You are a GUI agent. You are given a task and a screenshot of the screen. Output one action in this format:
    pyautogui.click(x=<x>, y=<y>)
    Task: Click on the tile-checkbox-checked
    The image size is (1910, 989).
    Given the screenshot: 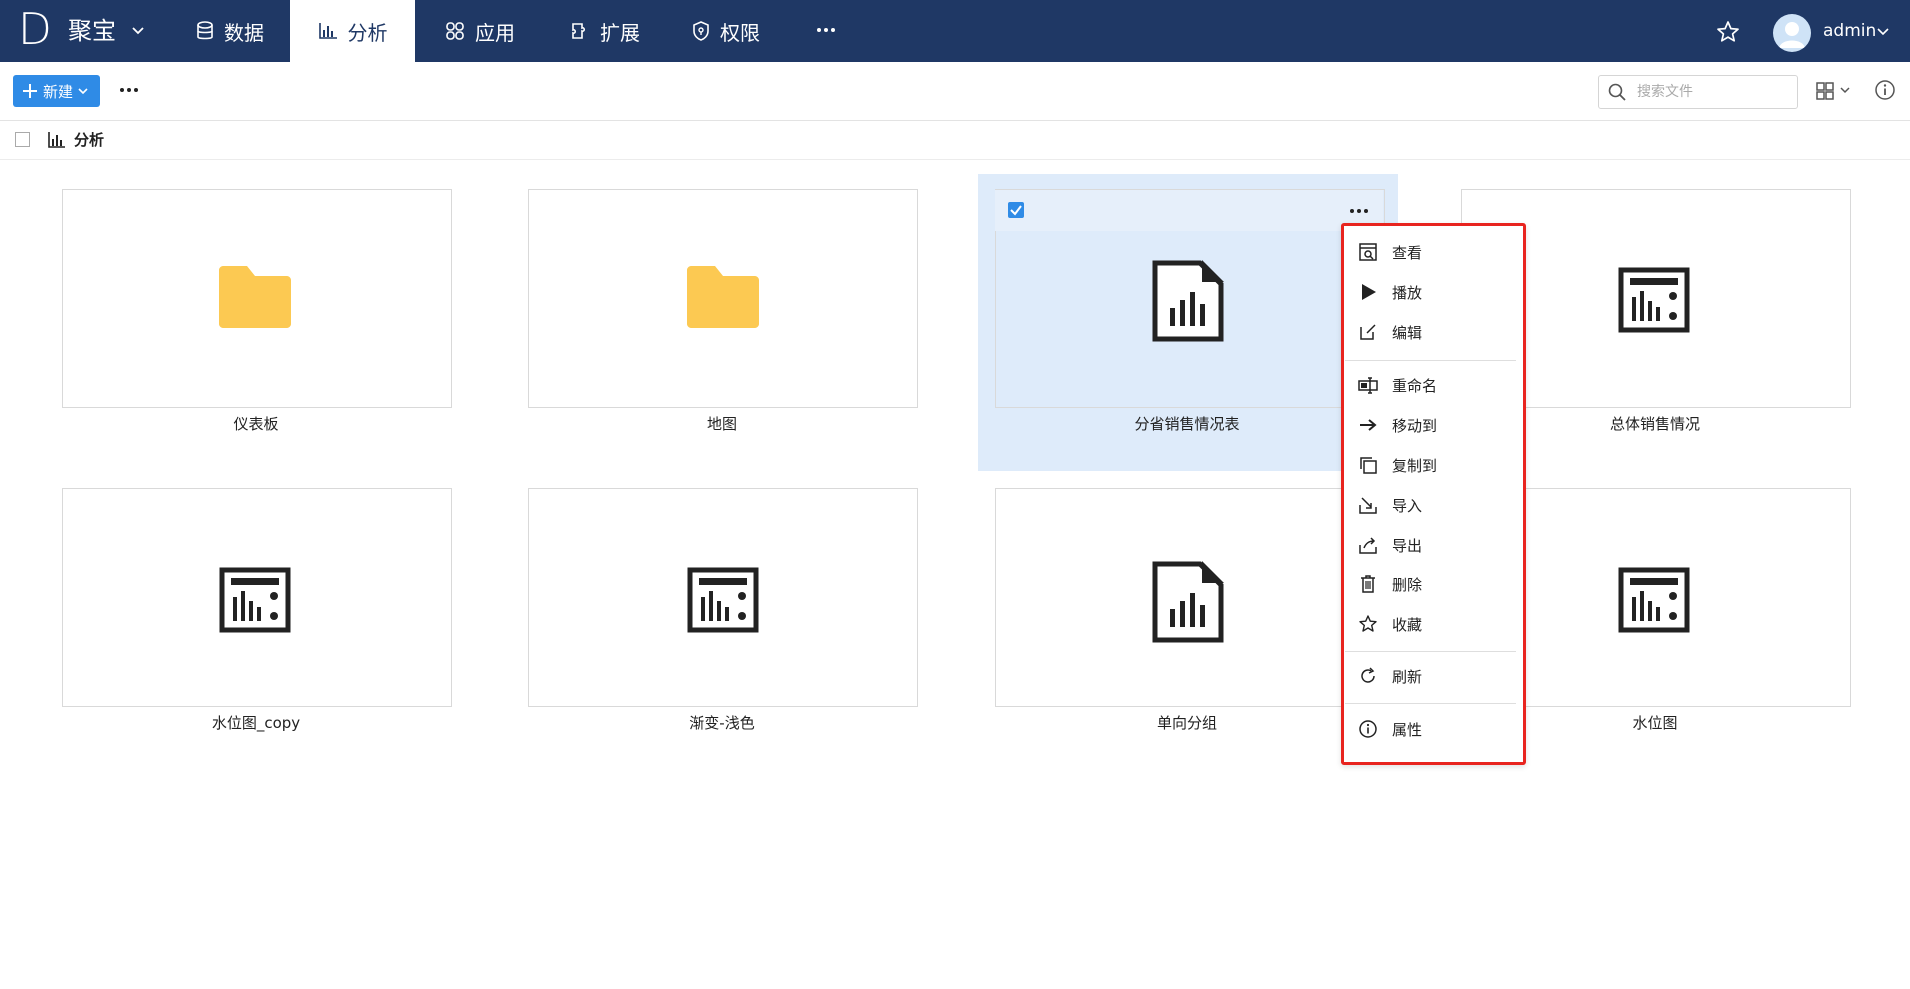 What is the action you would take?
    pyautogui.click(x=1016, y=210)
    